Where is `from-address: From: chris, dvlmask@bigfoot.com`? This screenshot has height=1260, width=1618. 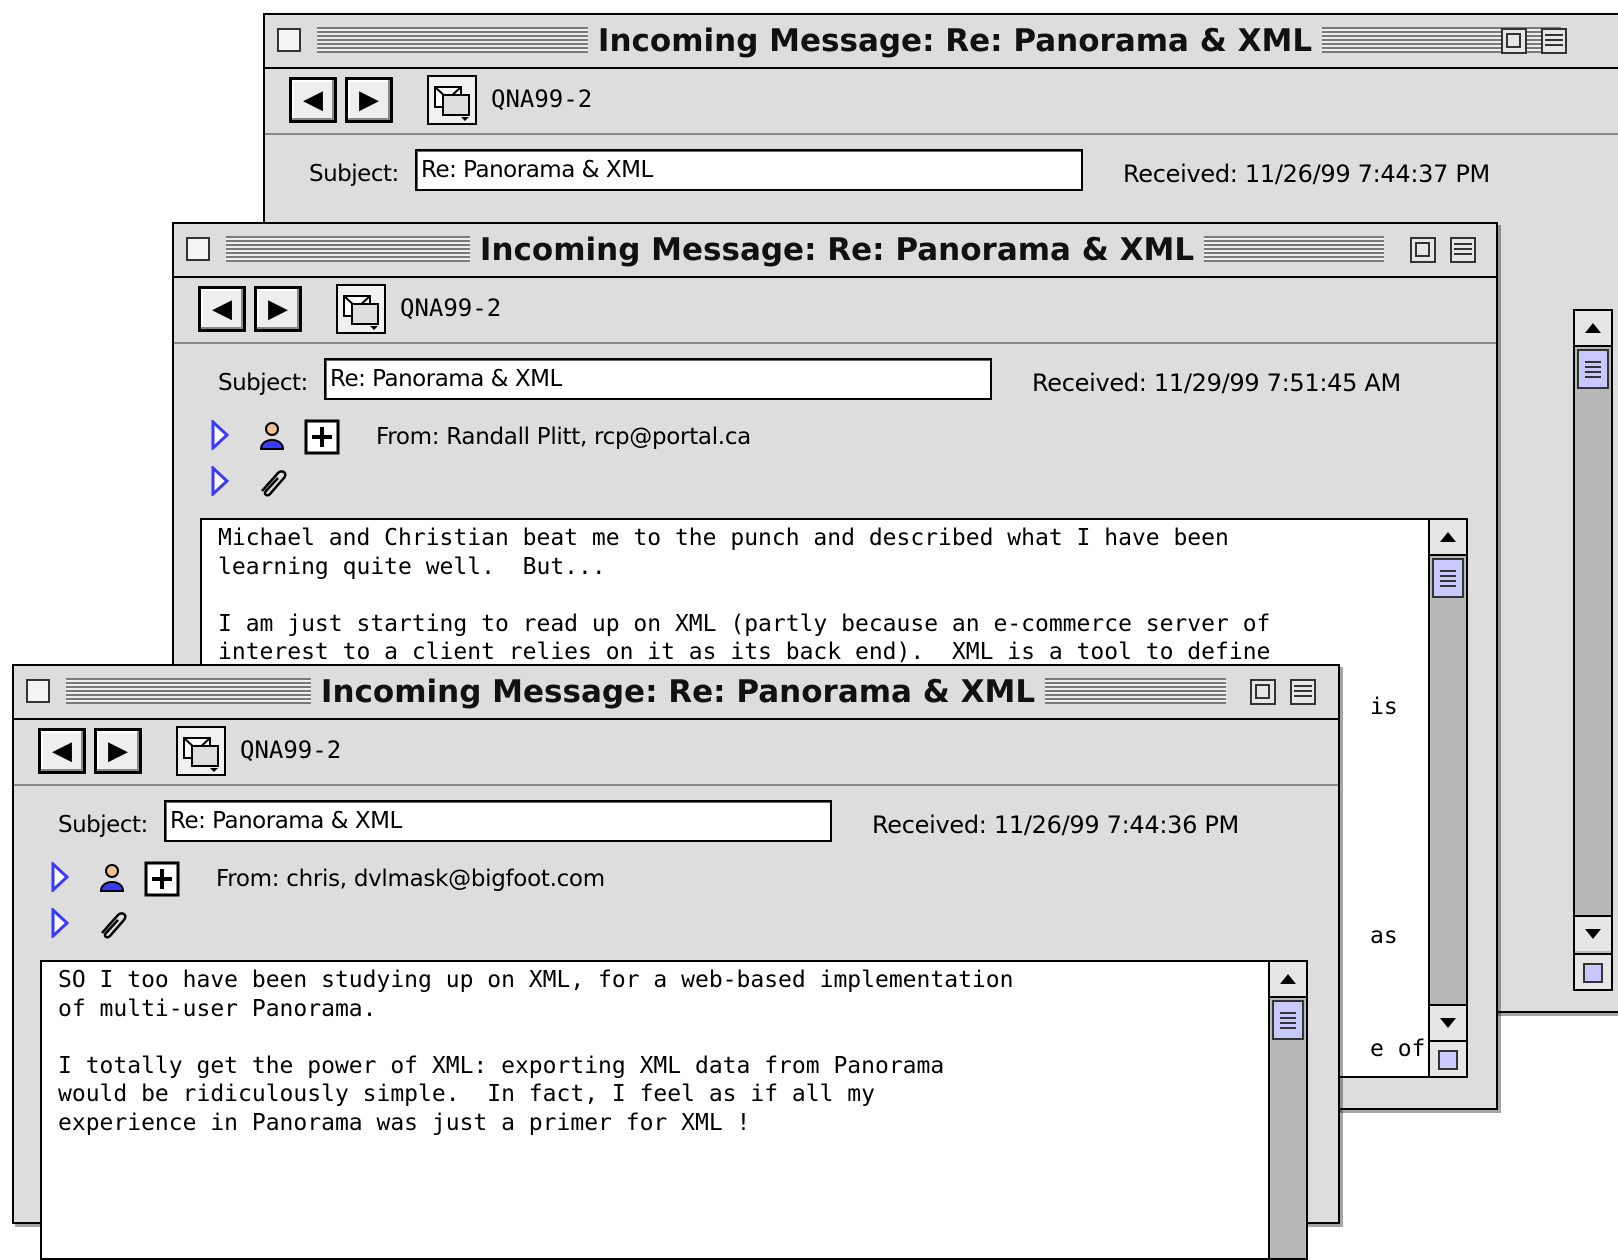 from-address: From: chris, dvlmask@bigfoot.com is located at coordinates (410, 879).